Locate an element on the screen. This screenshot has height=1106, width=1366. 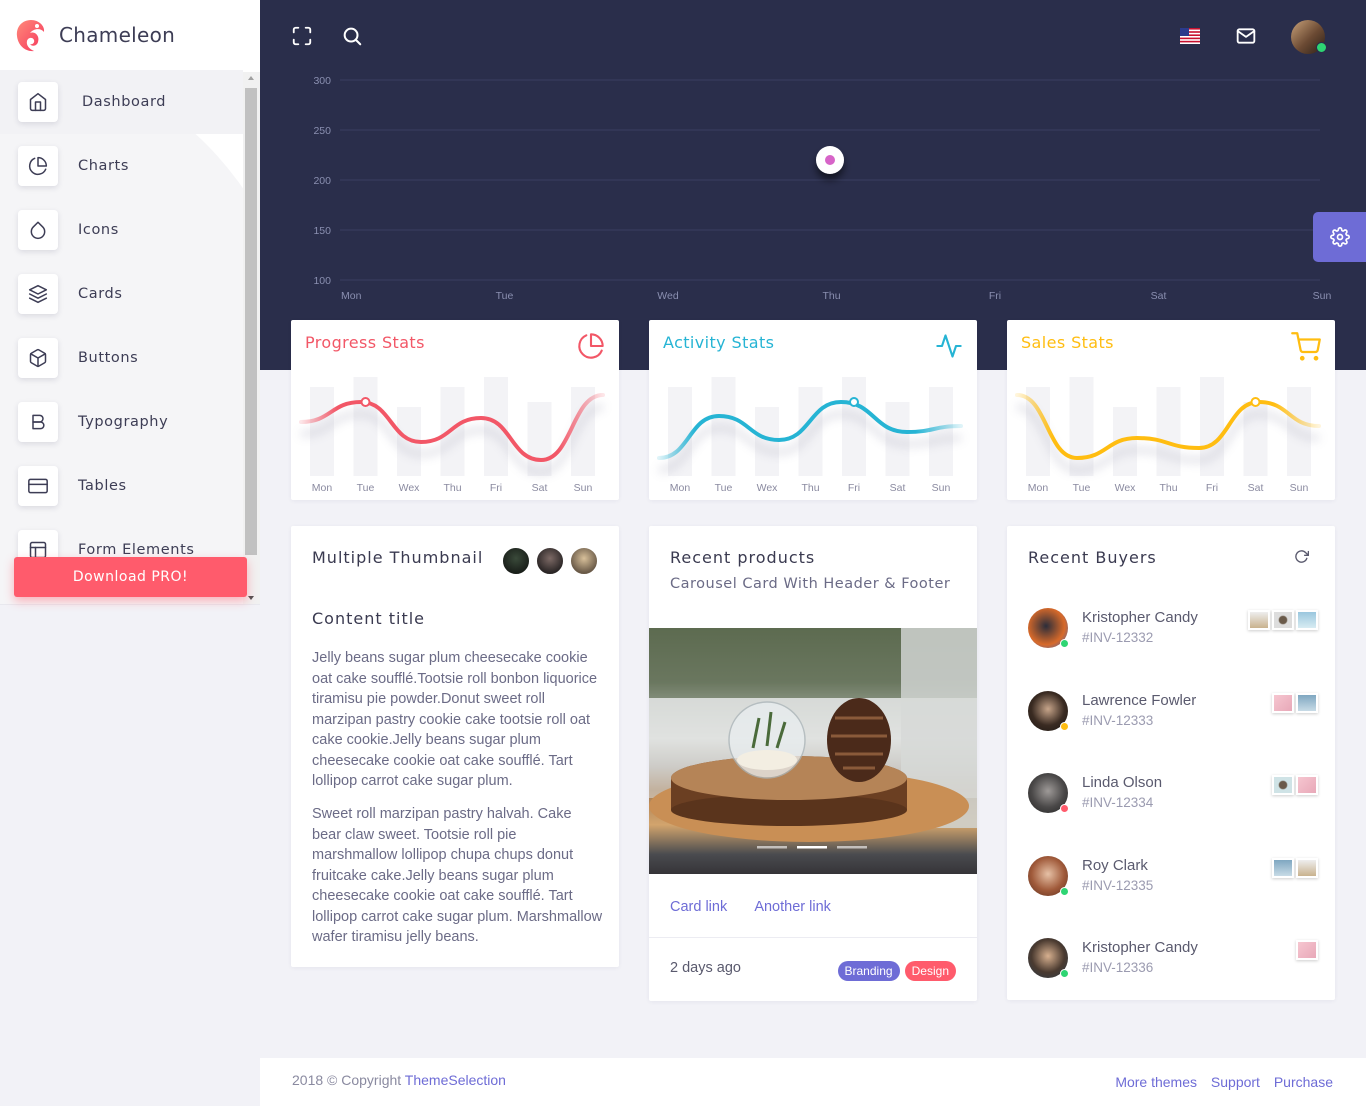
chameleon-logo-icon is located at coordinates (30, 36).